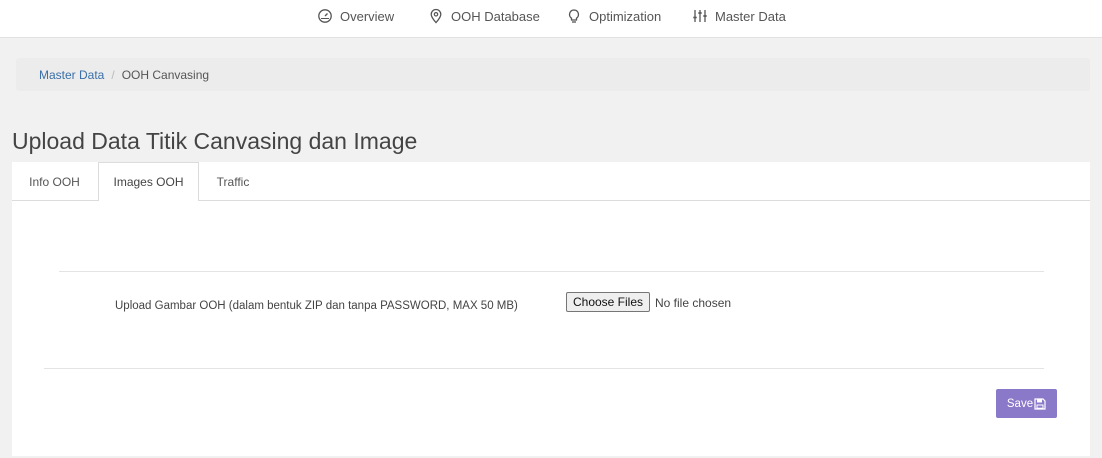 This screenshot has height=458, width=1102. What do you see at coordinates (693, 303) in the screenshot?
I see `file-status: No file chosen` at bounding box center [693, 303].